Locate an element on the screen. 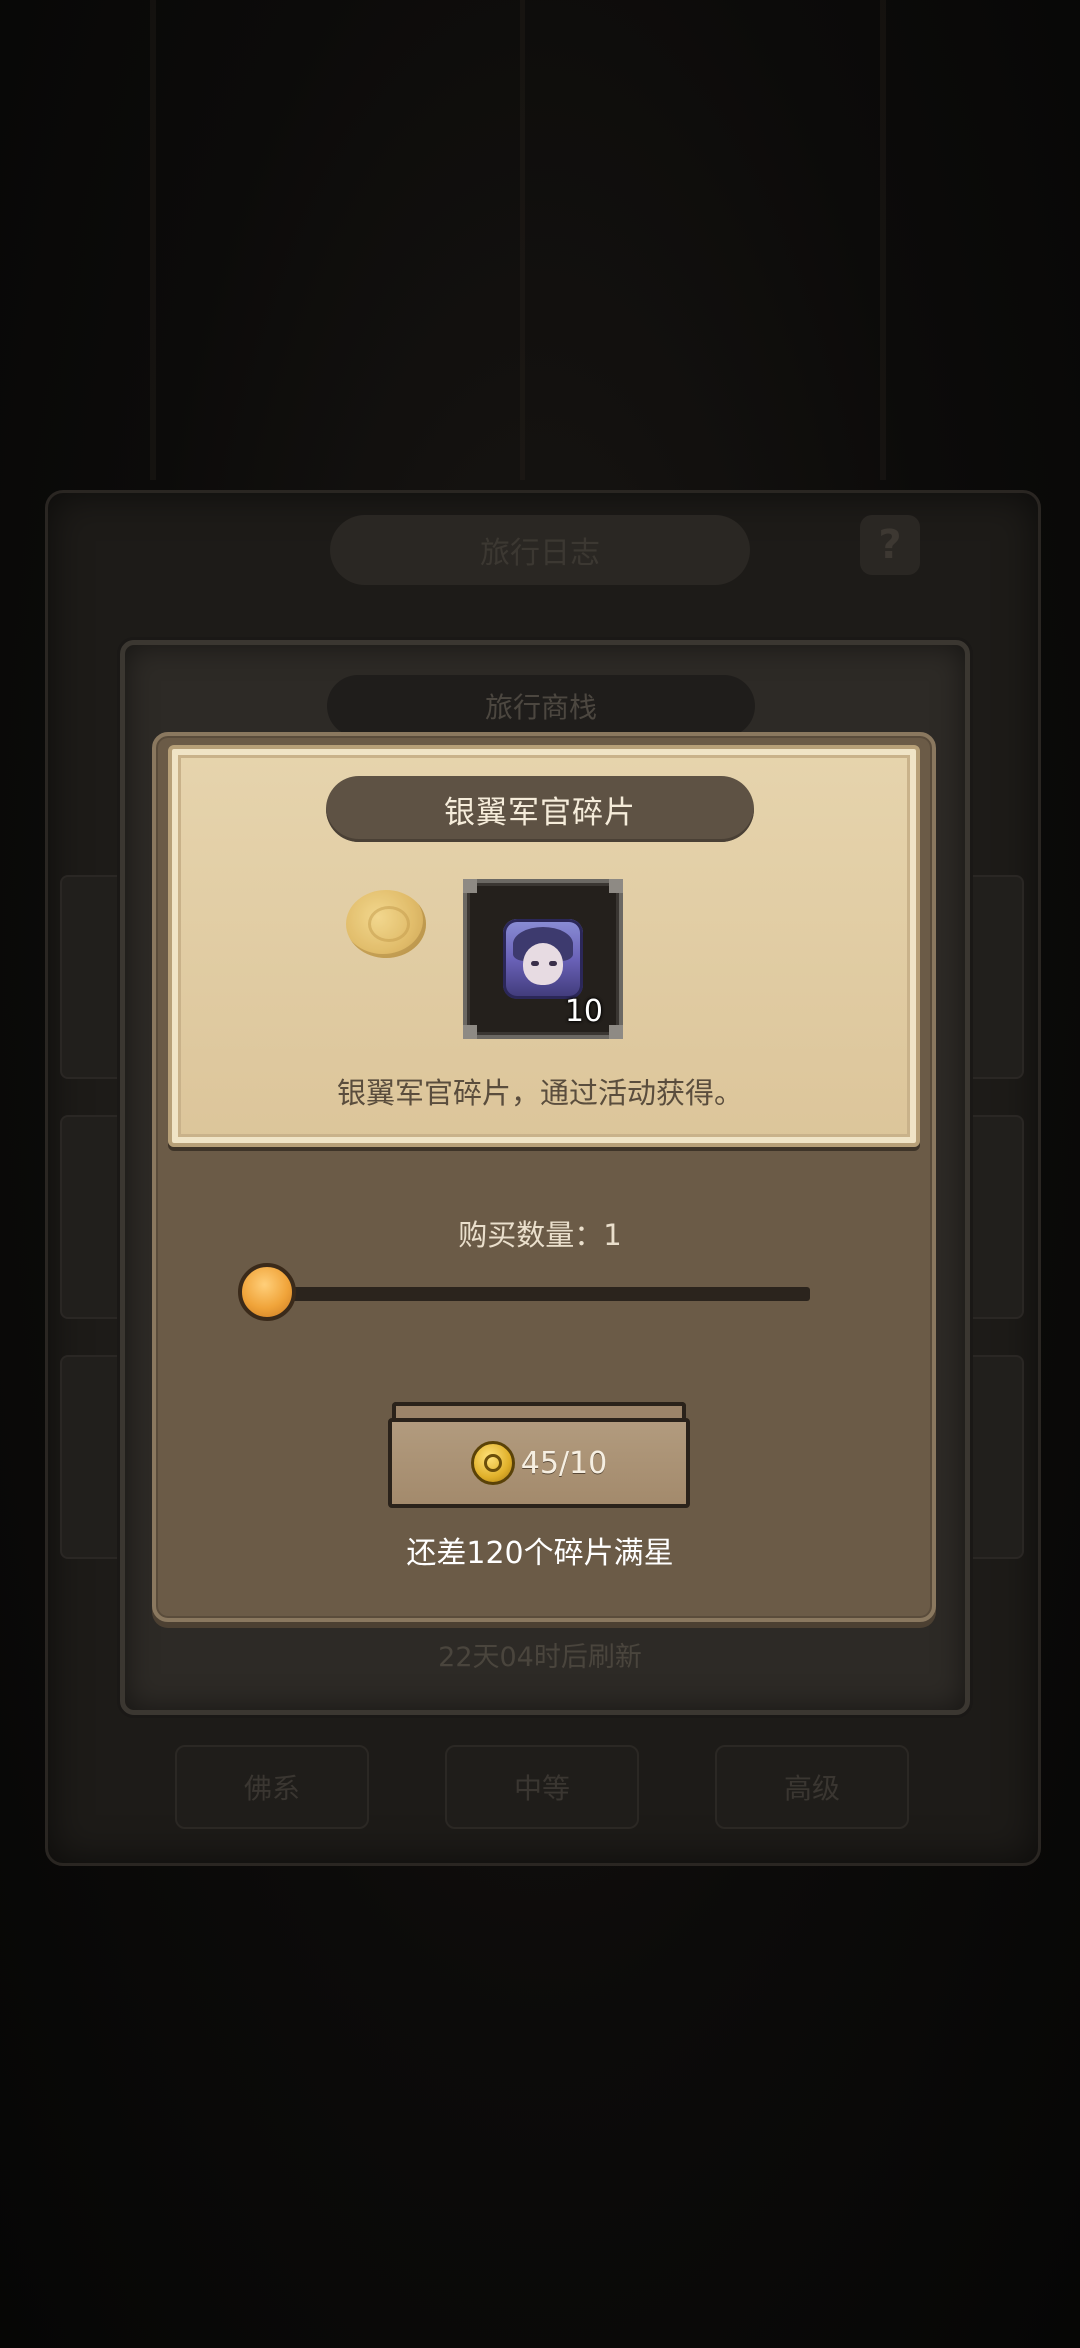 The width and height of the screenshot is (1080, 2348). tab-easy: 佛系 is located at coordinates (272, 1787).